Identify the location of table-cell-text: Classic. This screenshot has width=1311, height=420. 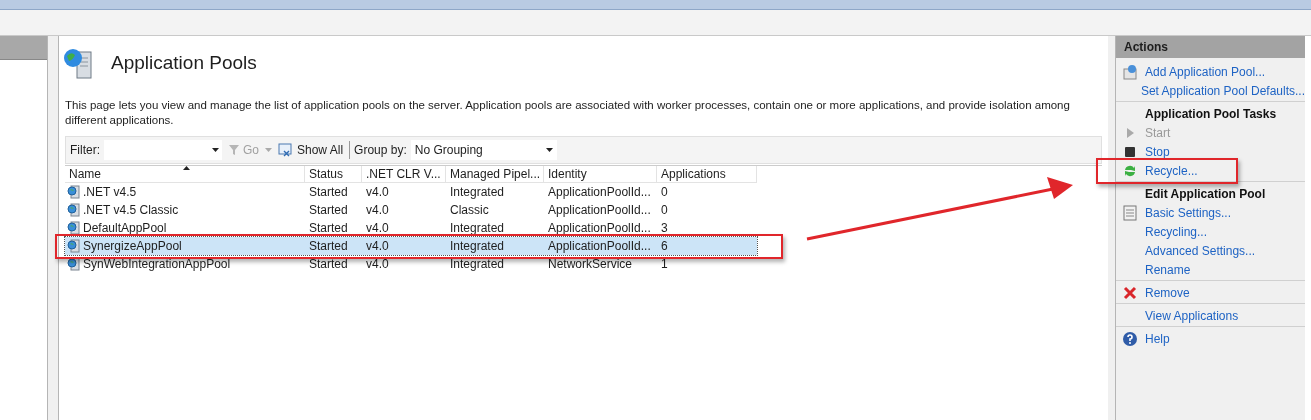
(469, 210).